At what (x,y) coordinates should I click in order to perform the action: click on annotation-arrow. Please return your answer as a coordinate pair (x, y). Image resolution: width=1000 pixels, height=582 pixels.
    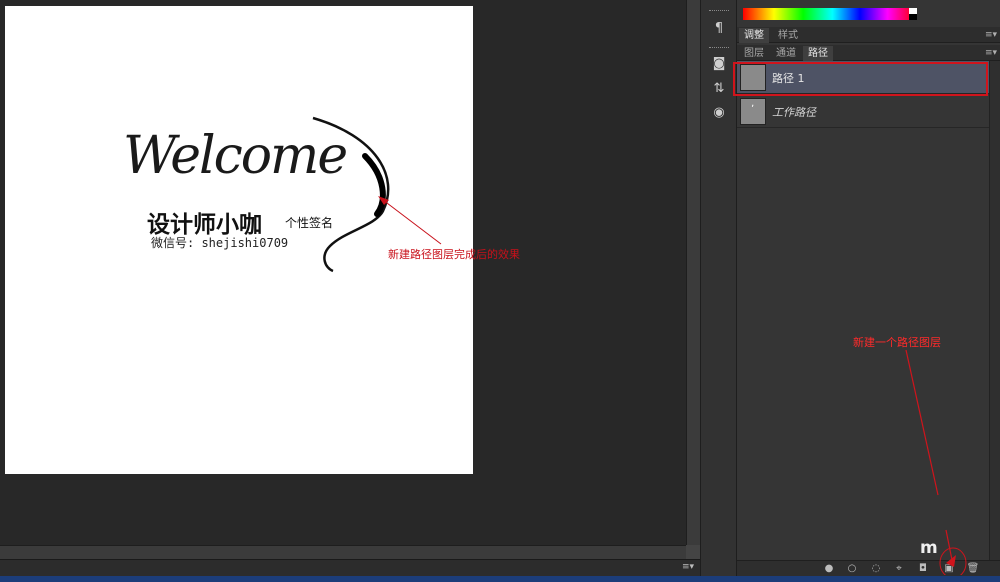
    Looking at the image, I should click on (410, 220).